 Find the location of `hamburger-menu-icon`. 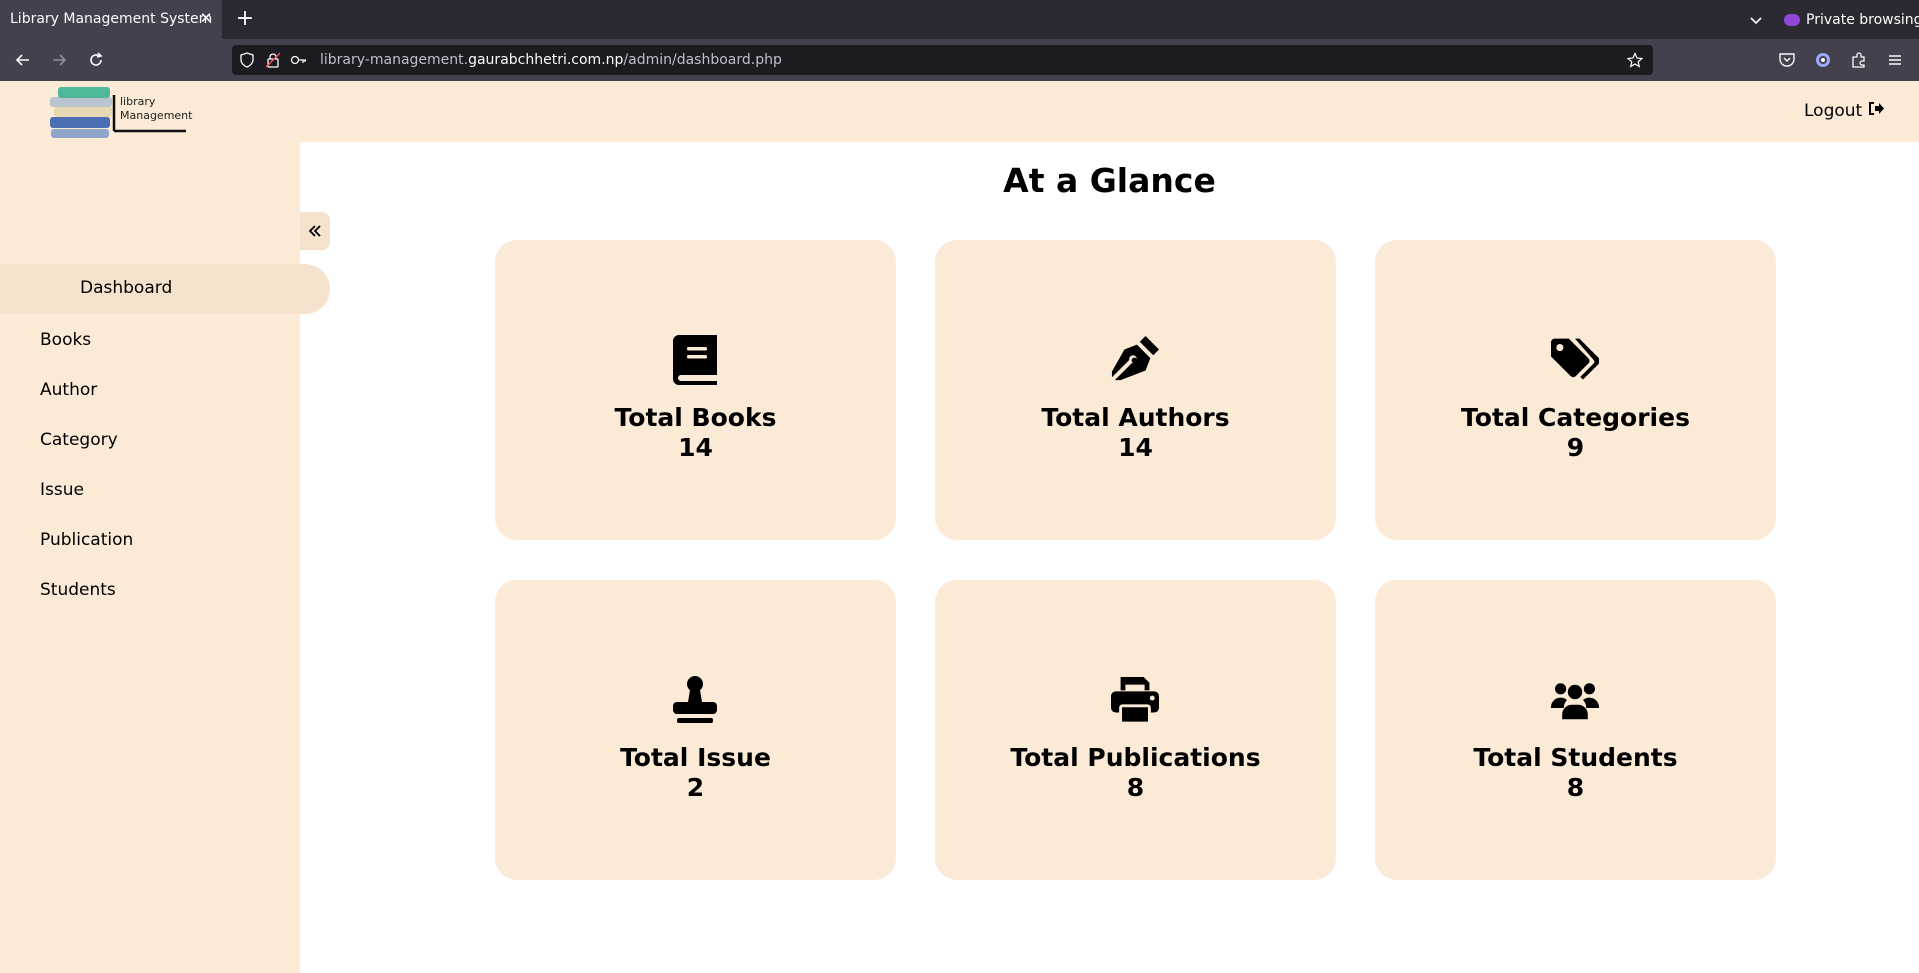

hamburger-menu-icon is located at coordinates (1895, 60).